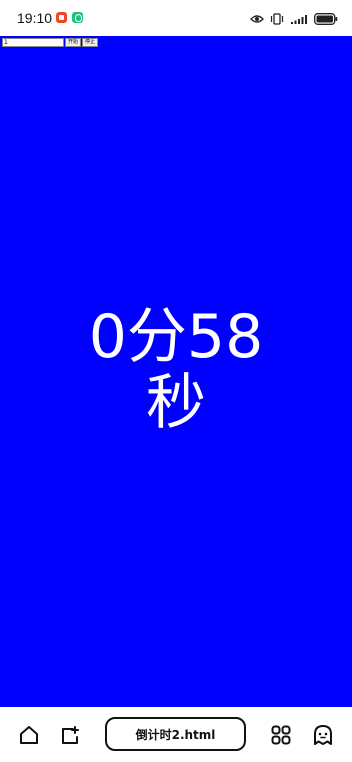 The width and height of the screenshot is (352, 762). Describe the element at coordinates (326, 19) in the screenshot. I see `battery-icon` at that location.